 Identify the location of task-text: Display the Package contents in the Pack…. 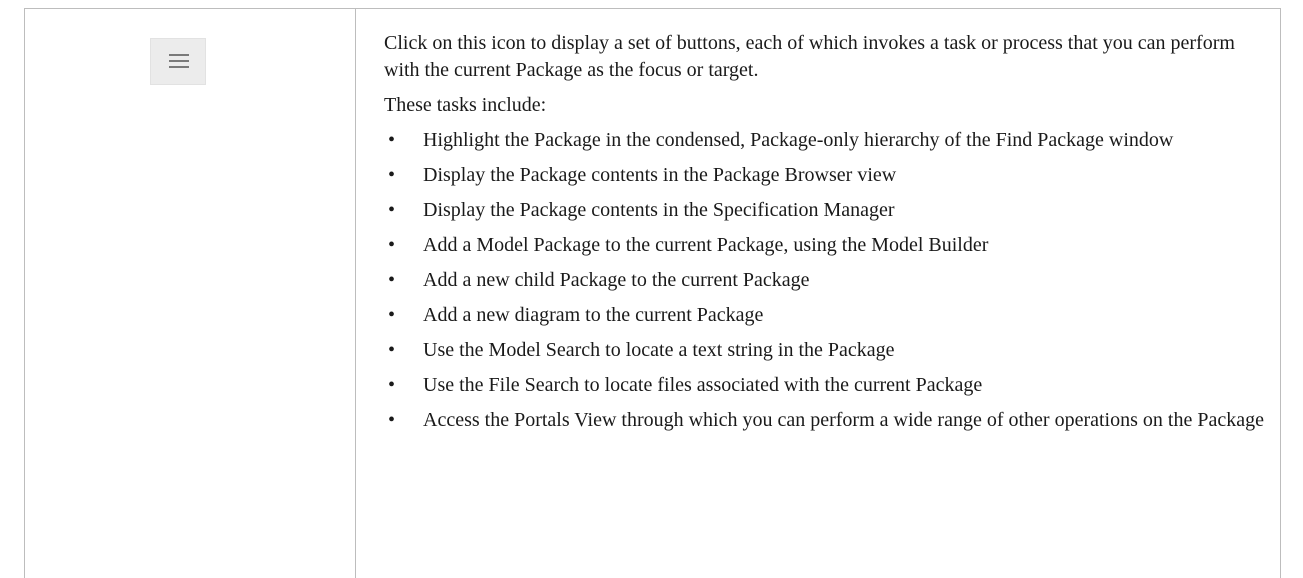
(660, 175).